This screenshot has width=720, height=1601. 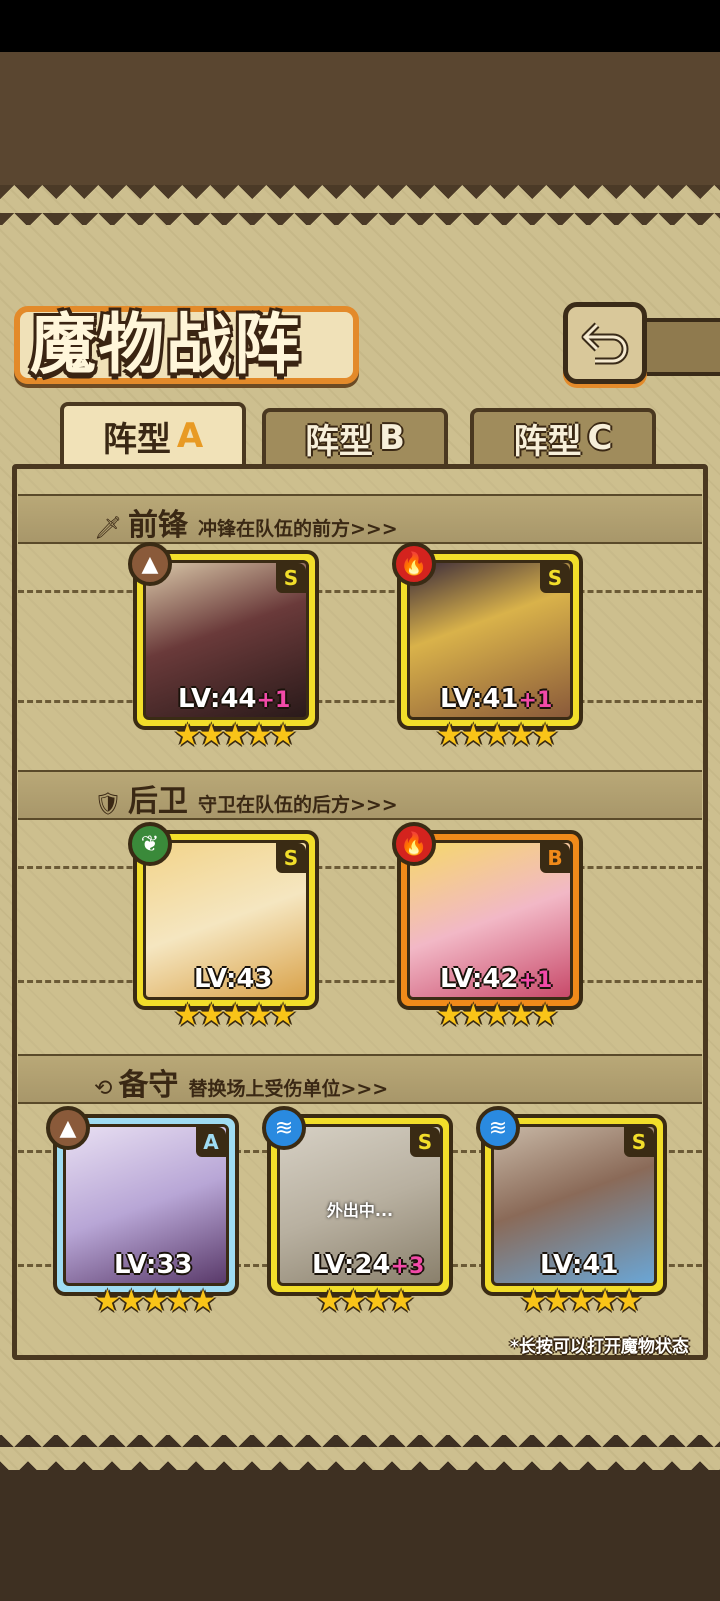 I want to click on tab-formation-c: 阵型 C, so click(x=563, y=436).